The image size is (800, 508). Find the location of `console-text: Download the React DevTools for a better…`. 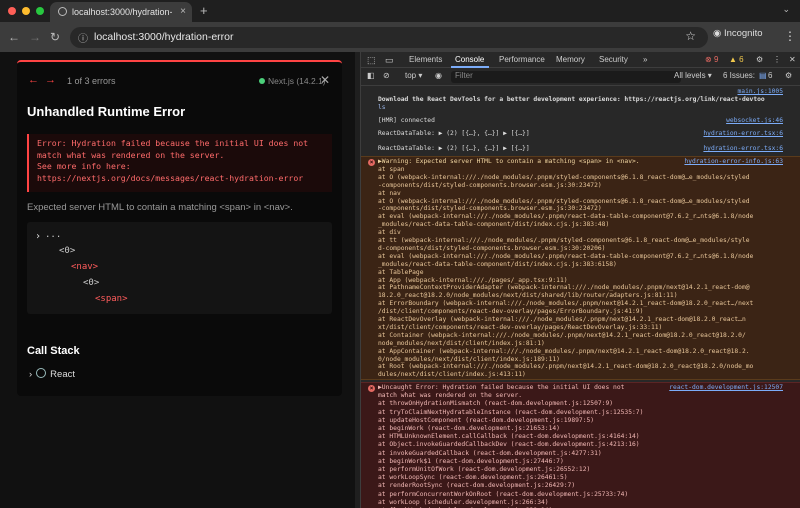

console-text: Download the React DevTools for a better… is located at coordinates (571, 99).